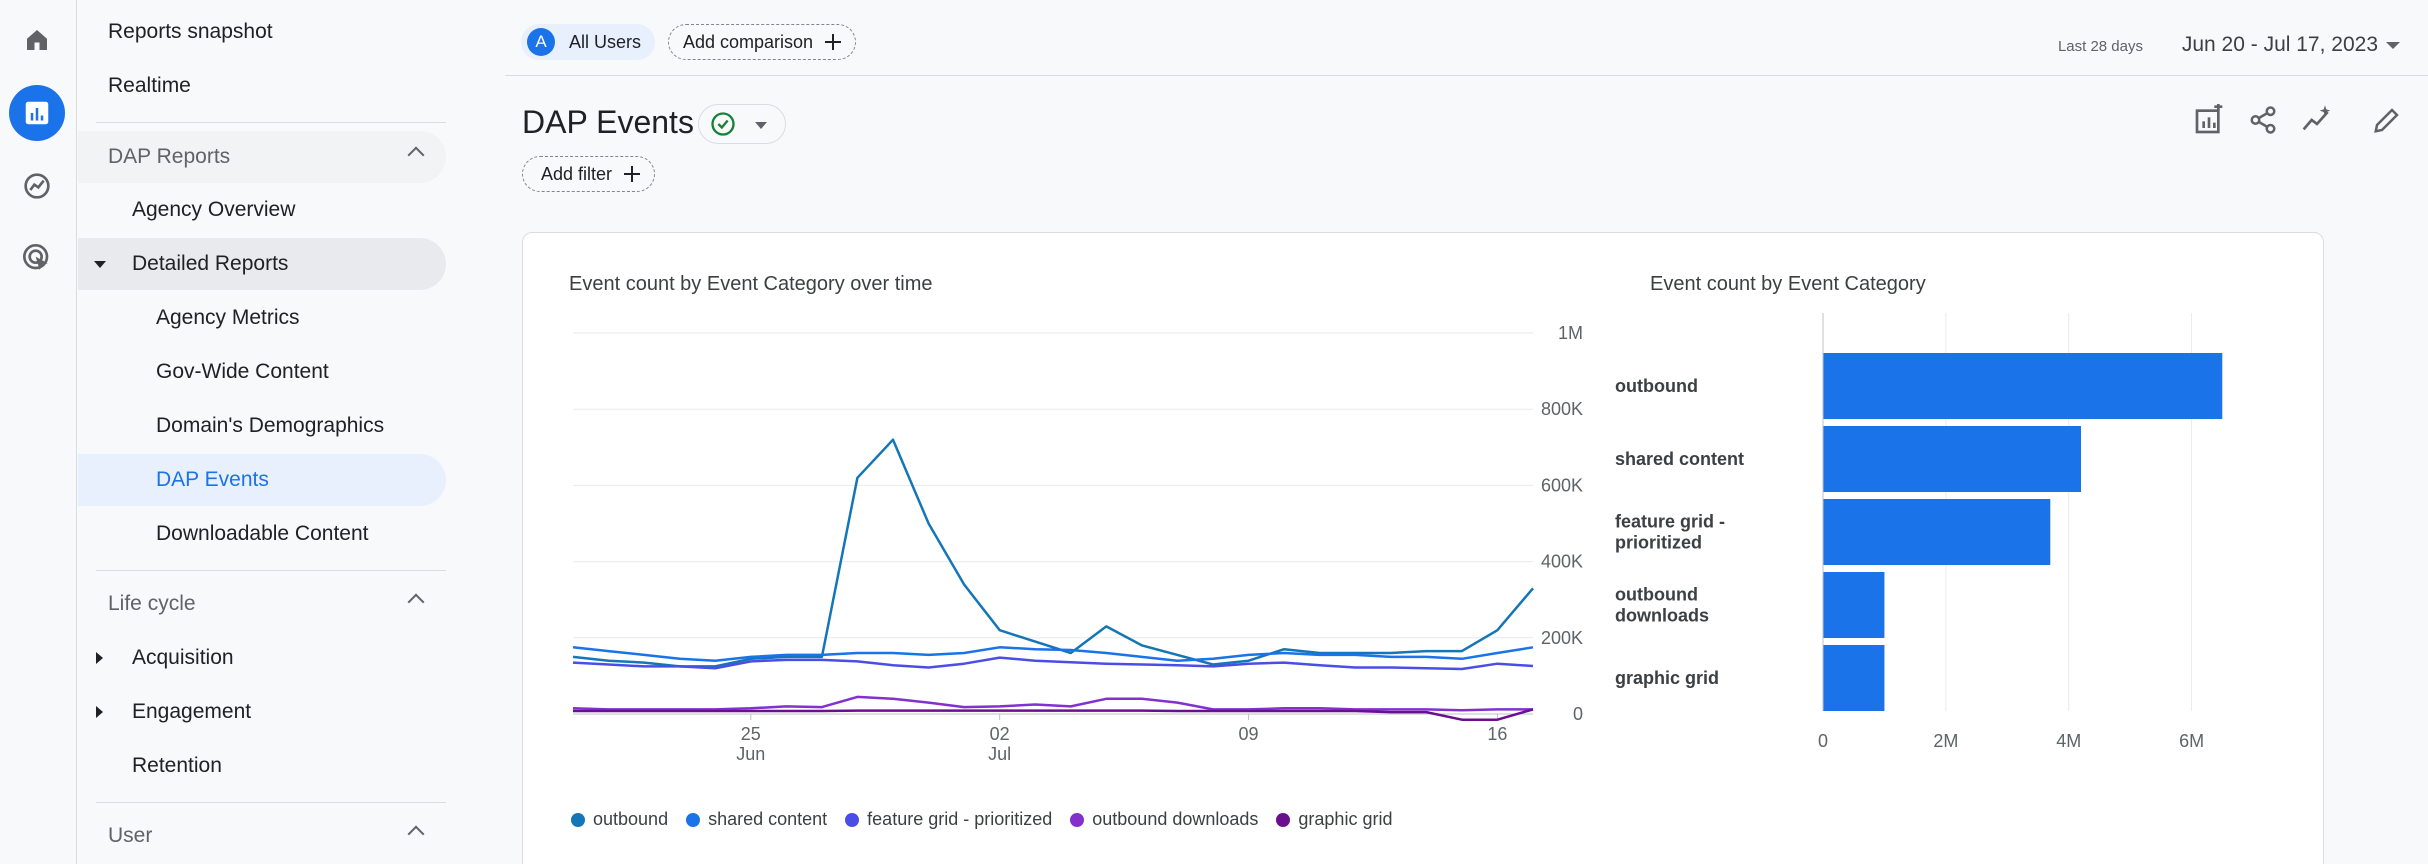  I want to click on reports-icon, so click(37, 113).